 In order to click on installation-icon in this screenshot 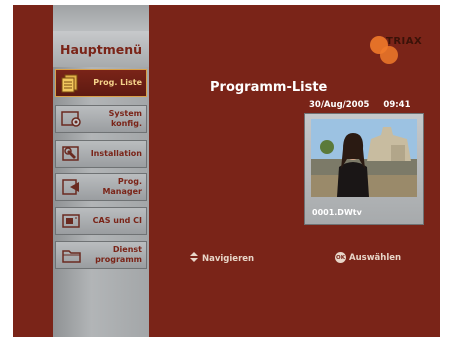, I will do `click(72, 154)`.